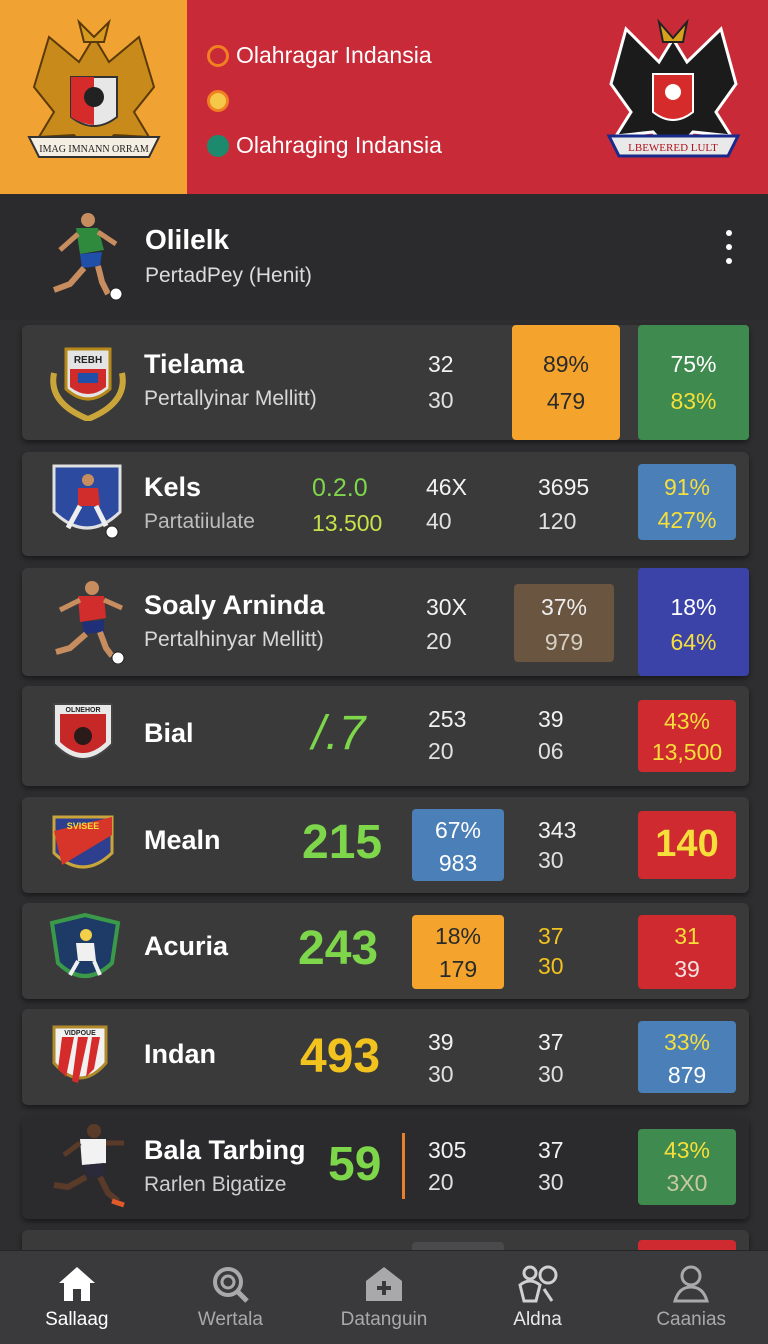 Image resolution: width=768 pixels, height=1344 pixels. I want to click on row-7-stat-c: 37, so click(551, 1042).